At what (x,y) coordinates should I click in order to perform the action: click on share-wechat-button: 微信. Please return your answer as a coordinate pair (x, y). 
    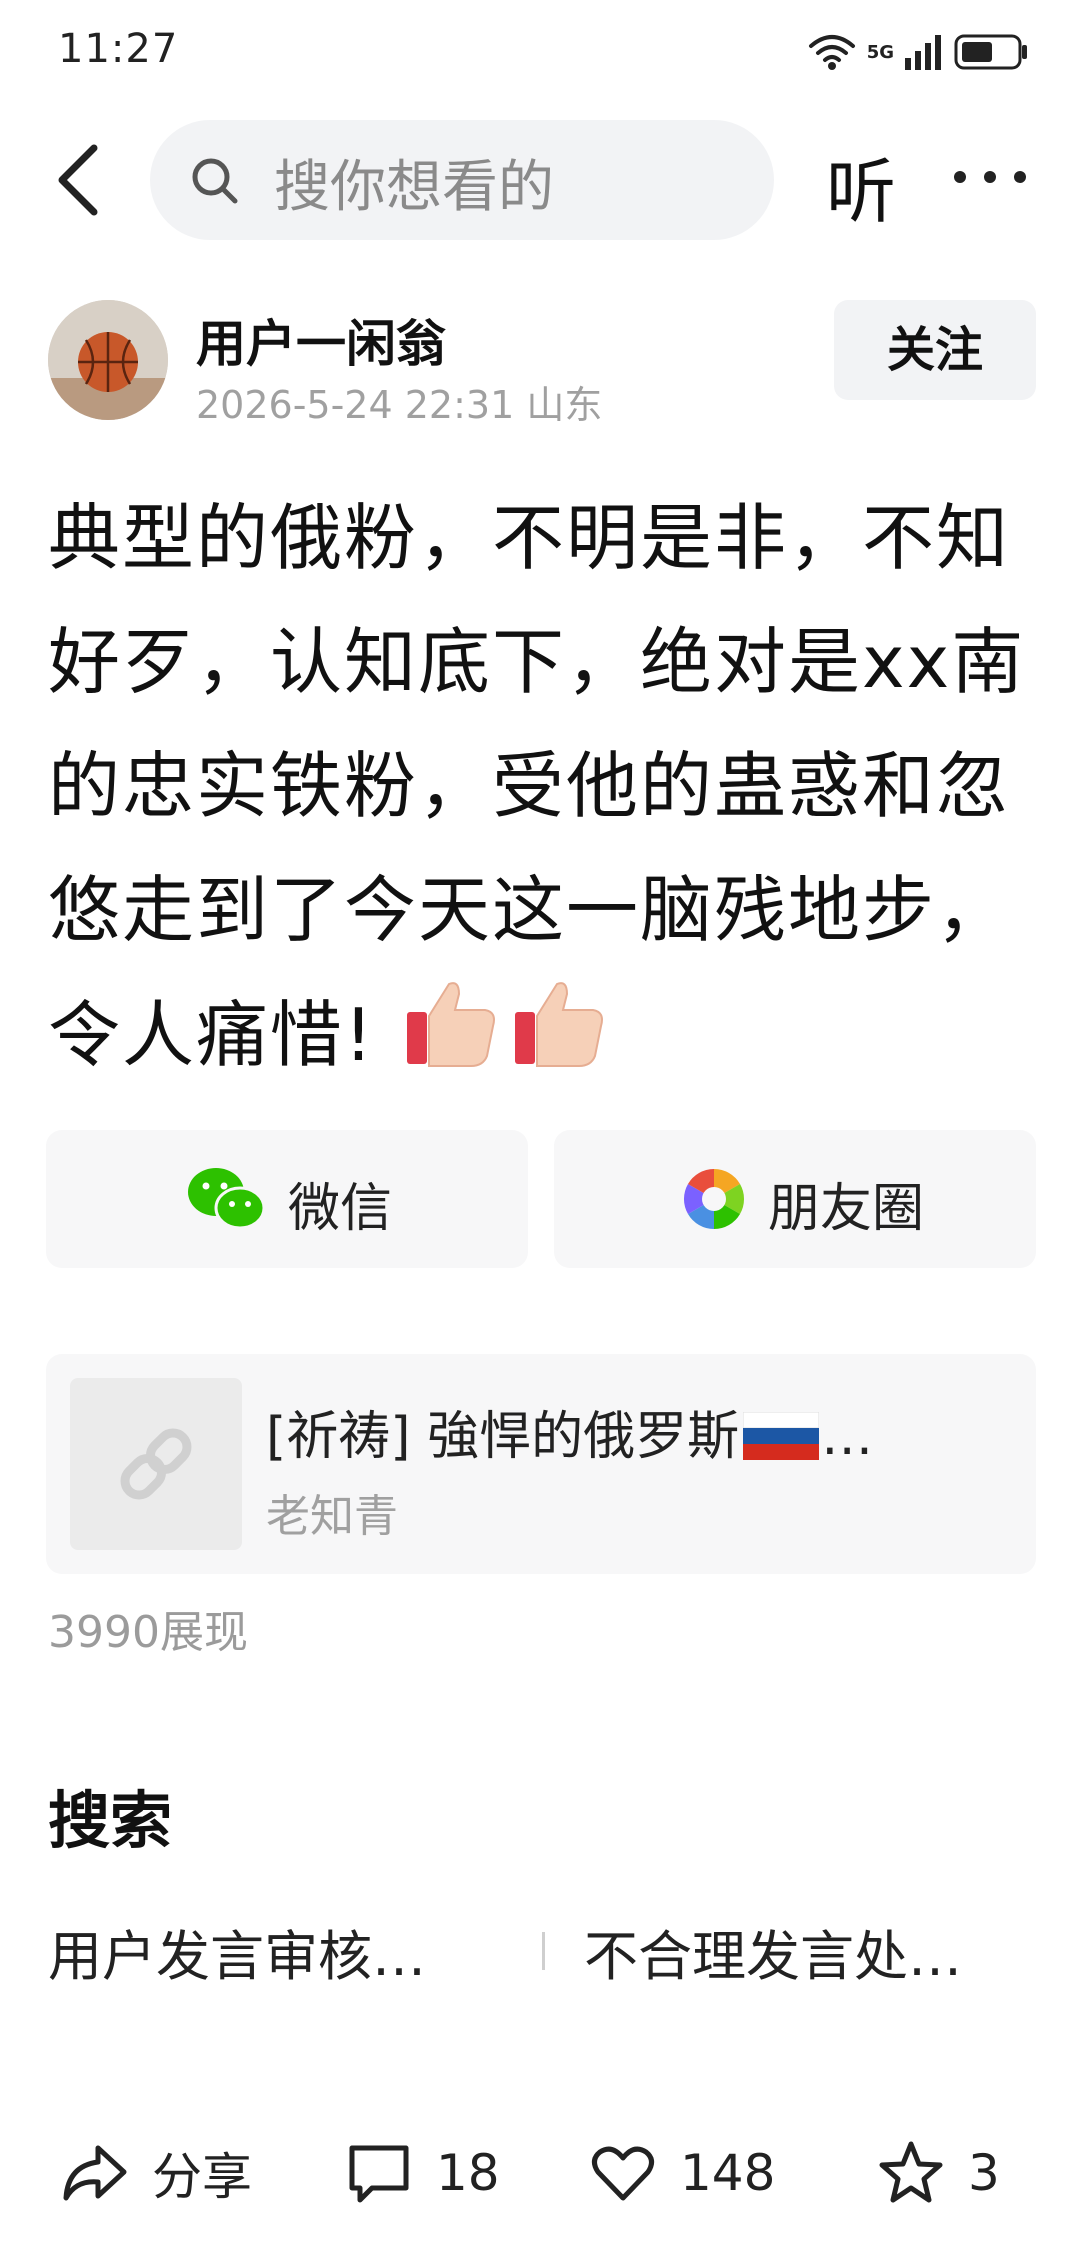
    Looking at the image, I should click on (287, 1199).